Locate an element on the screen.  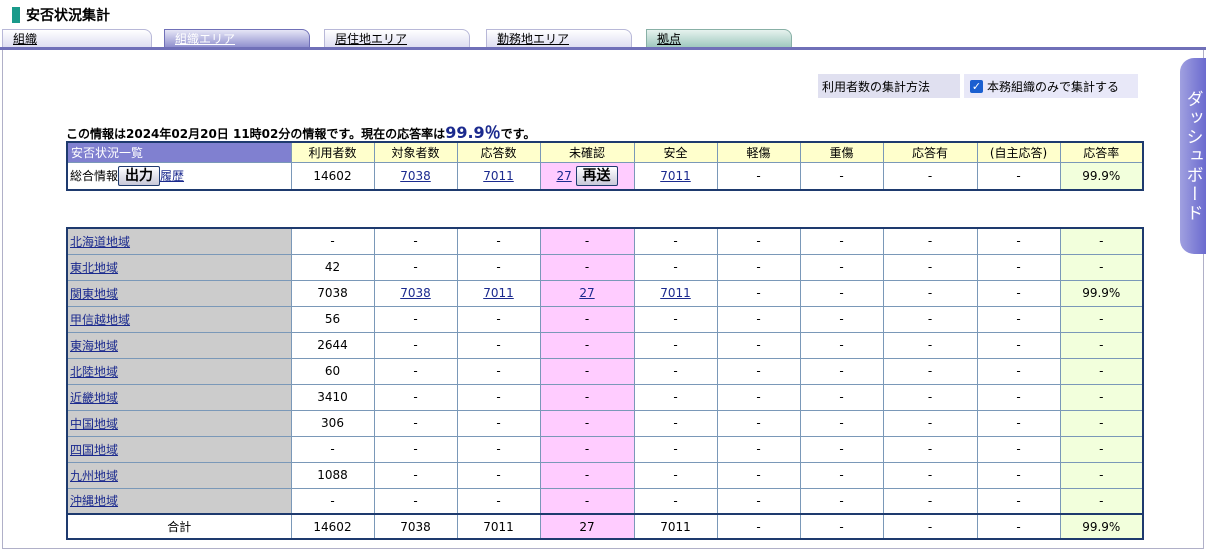
summary-targets-link: 7038 is located at coordinates (415, 176).